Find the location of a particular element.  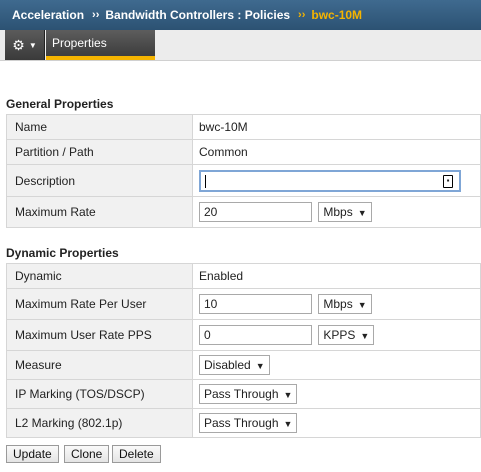

text-cursor is located at coordinates (205, 181).